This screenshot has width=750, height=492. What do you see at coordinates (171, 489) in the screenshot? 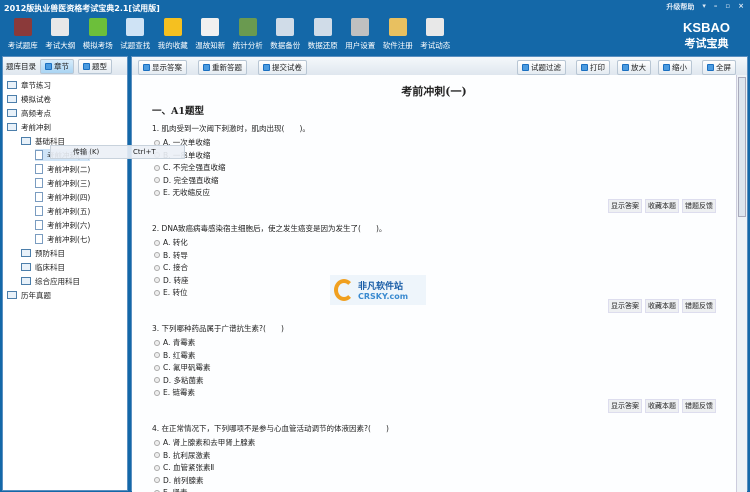
I see `answer-option: E. 肾素` at bounding box center [171, 489].